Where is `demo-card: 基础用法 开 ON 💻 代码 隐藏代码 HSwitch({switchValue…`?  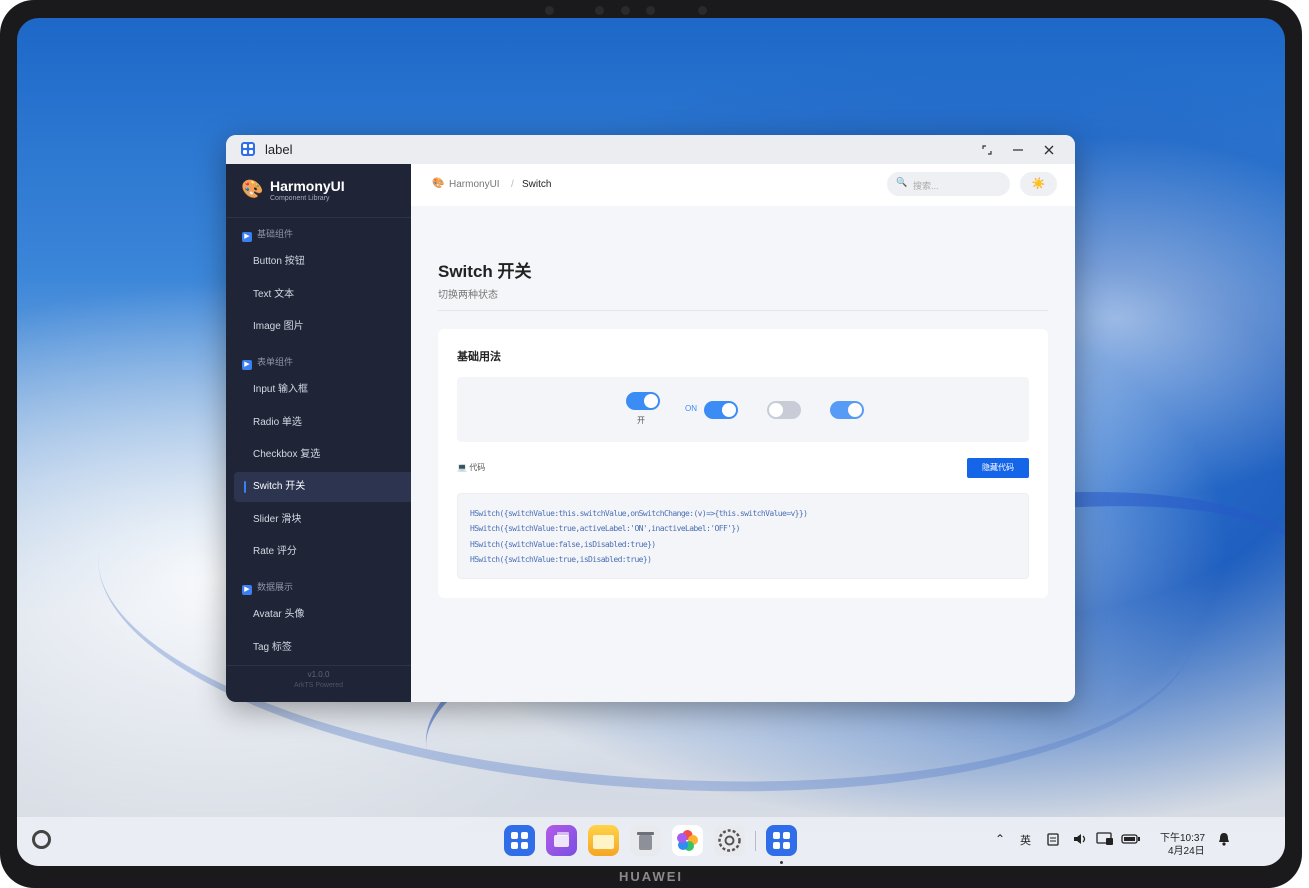
demo-card: 基础用法 开 ON 💻 代码 隐藏代码 HSwitch({switchValue… is located at coordinates (743, 463).